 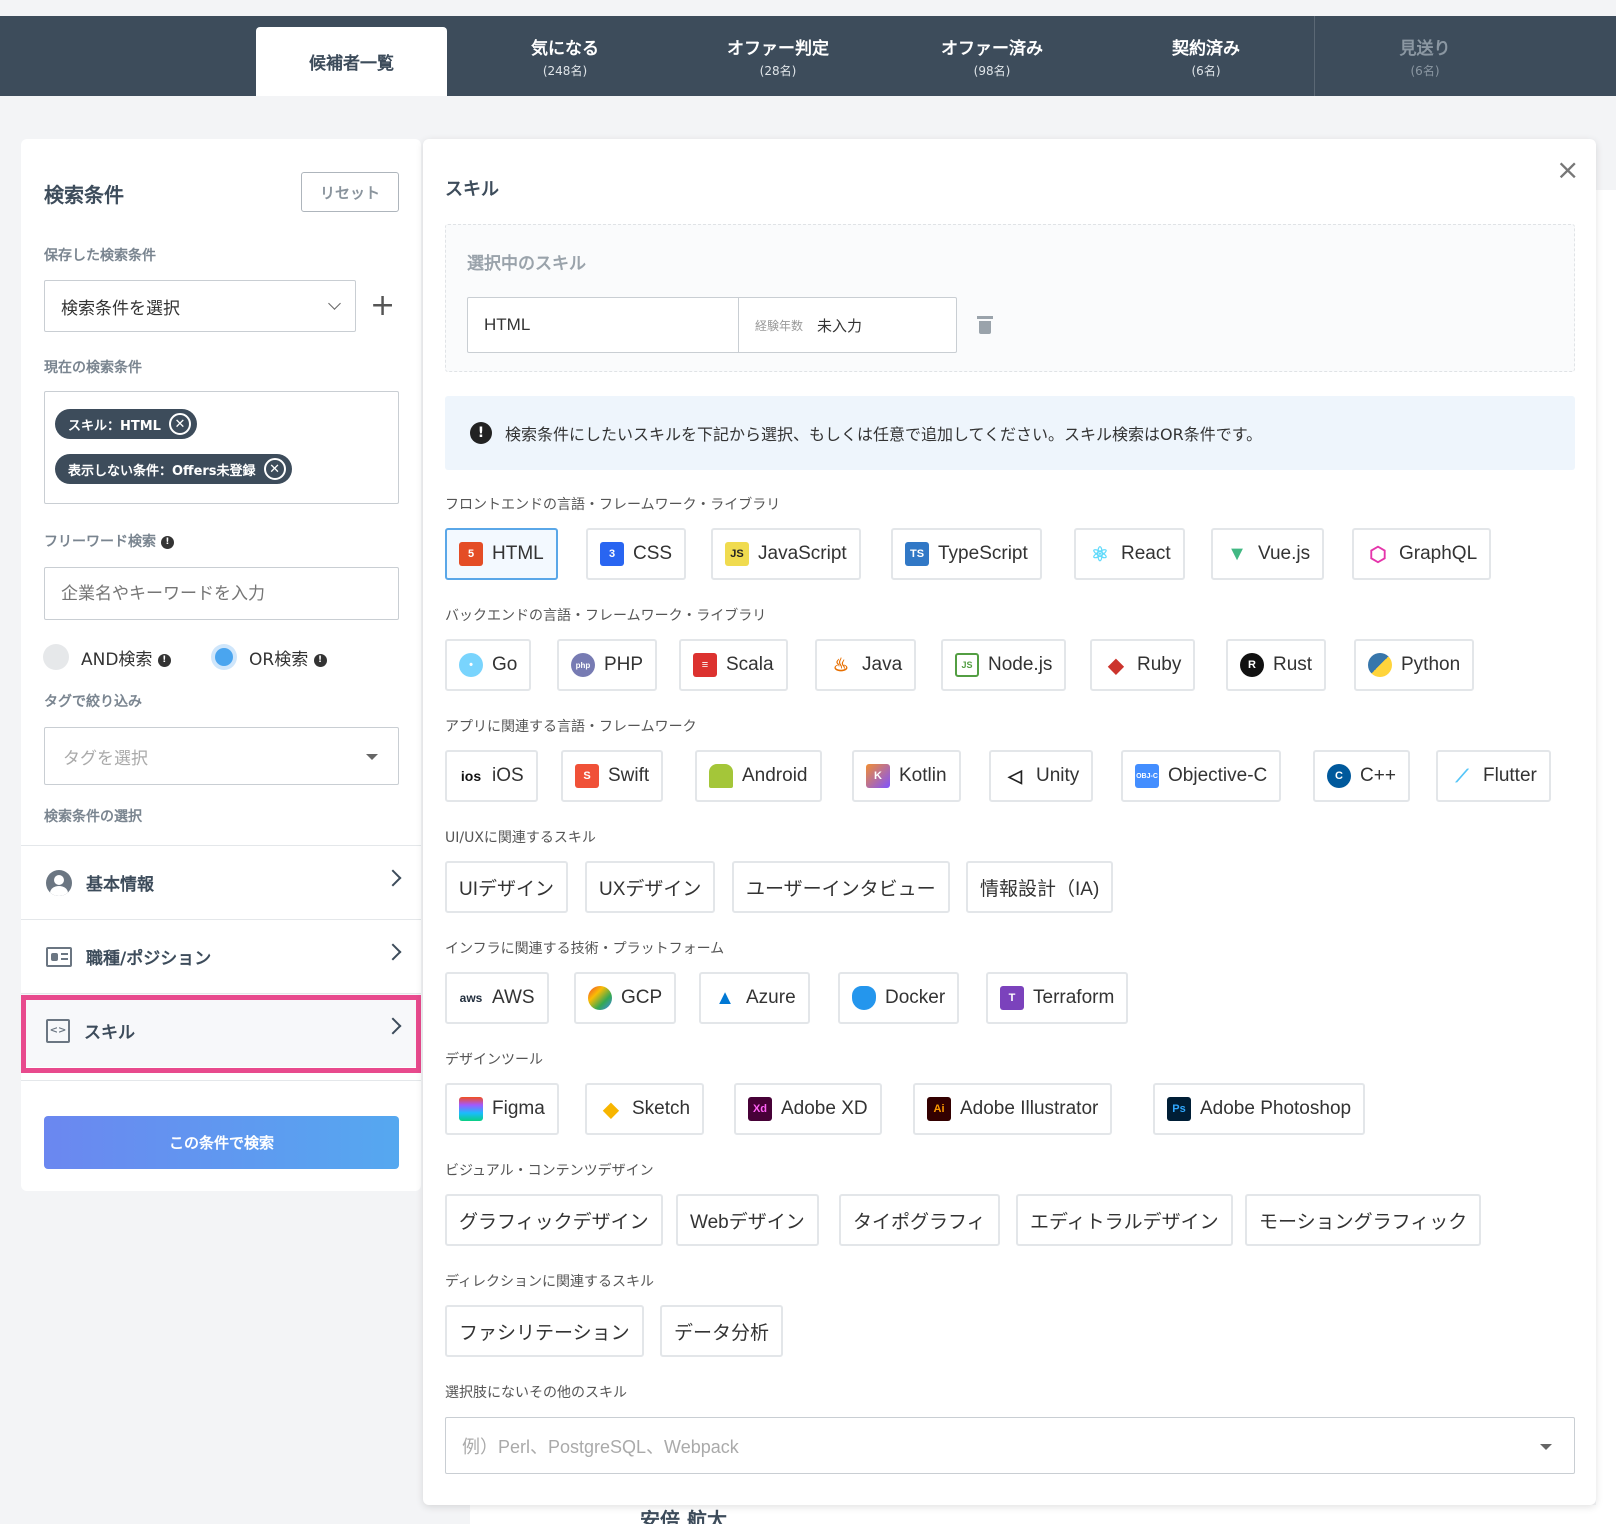 What do you see at coordinates (1276, 665) in the screenshot?
I see `skill-rust: R Rust` at bounding box center [1276, 665].